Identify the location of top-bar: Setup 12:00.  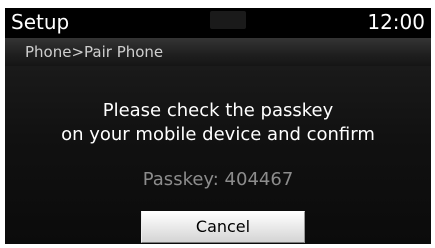
(218, 22).